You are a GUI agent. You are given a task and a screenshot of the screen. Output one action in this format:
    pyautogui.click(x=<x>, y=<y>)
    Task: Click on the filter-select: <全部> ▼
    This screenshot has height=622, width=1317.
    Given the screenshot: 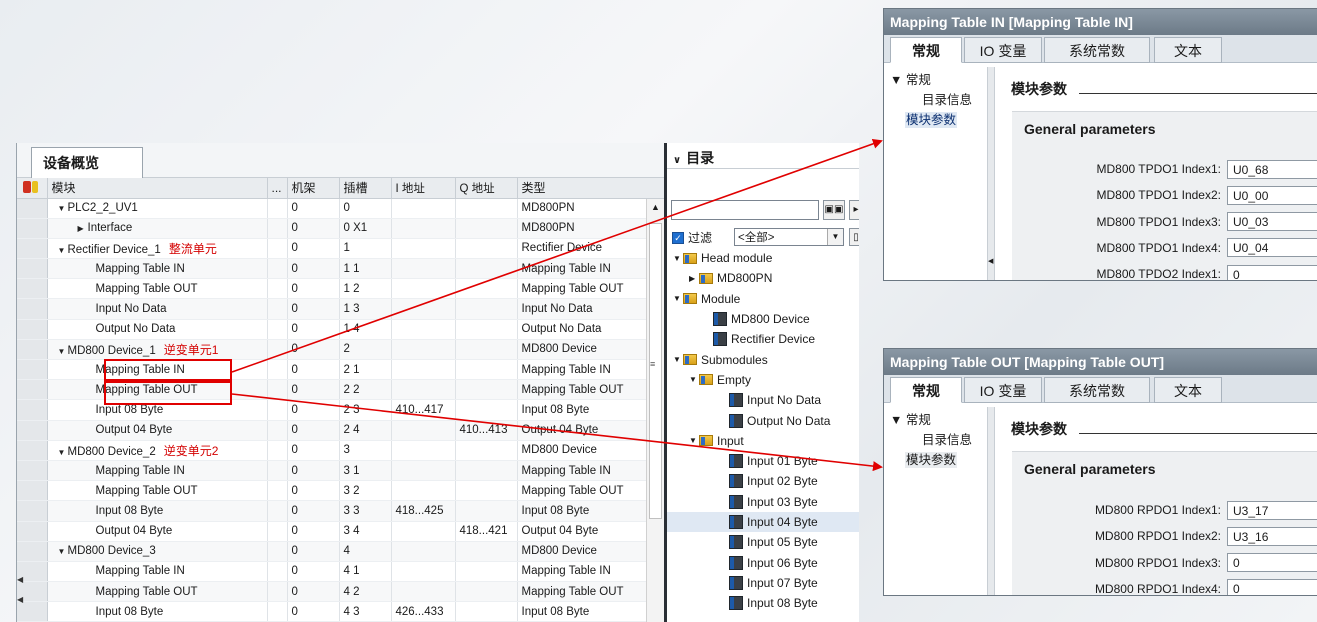 What is the action you would take?
    pyautogui.click(x=789, y=237)
    